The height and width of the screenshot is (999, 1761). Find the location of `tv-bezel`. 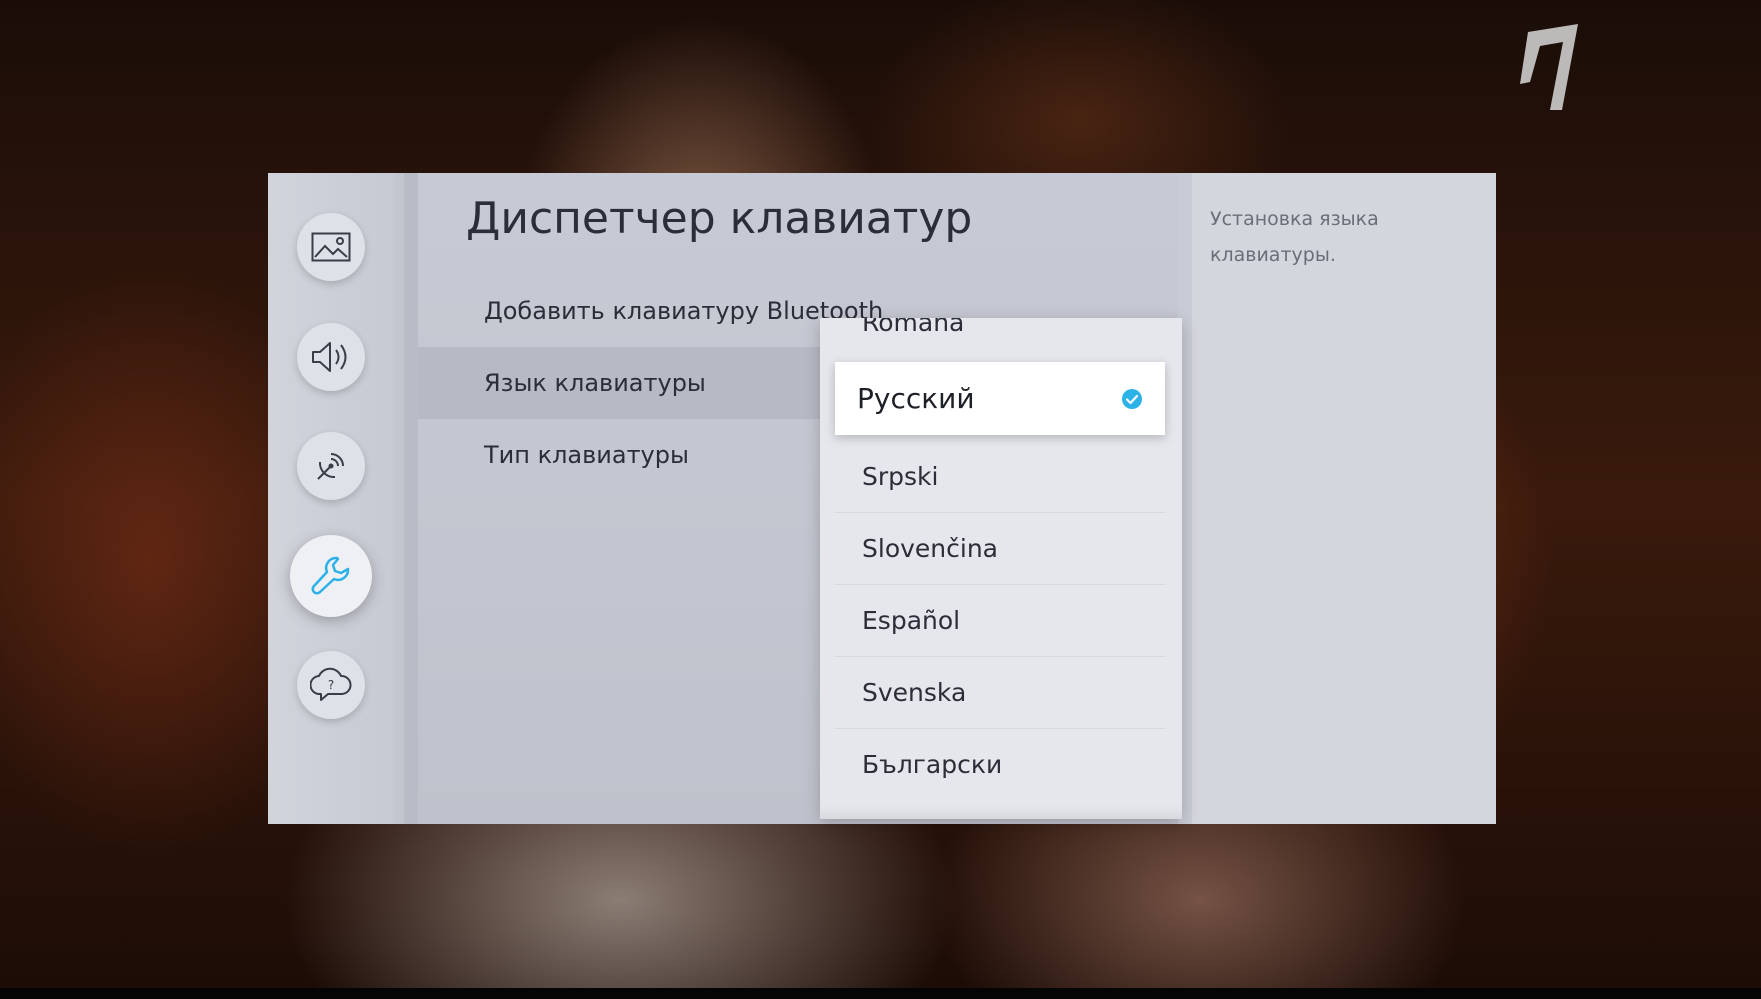

tv-bezel is located at coordinates (880, 993).